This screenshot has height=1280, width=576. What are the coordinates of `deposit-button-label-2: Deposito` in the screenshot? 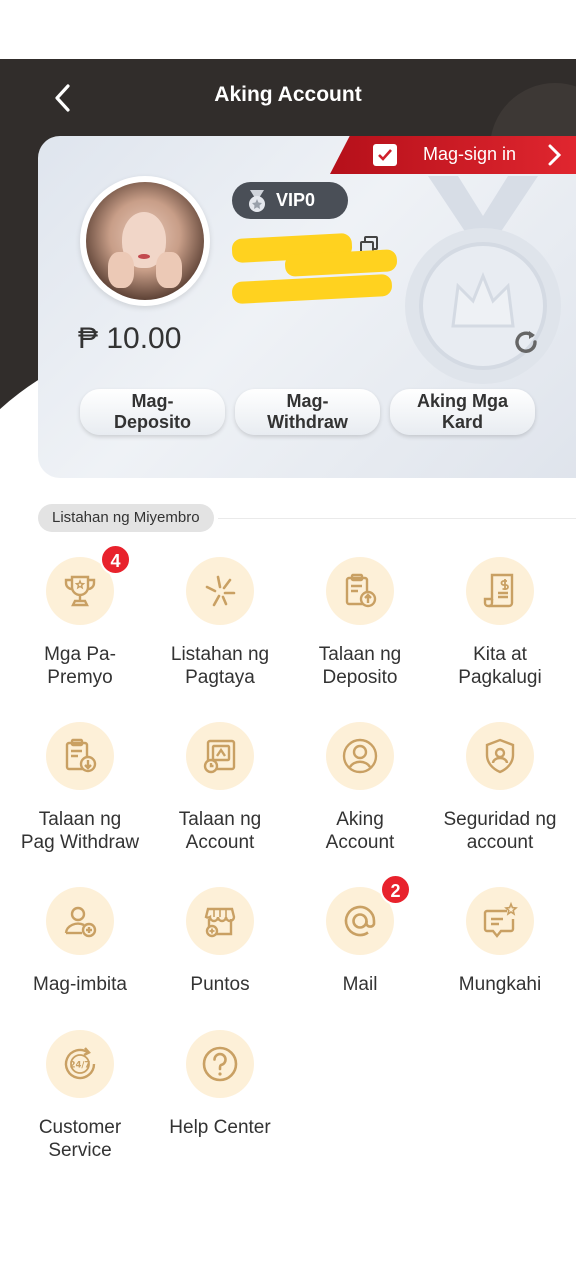 It's located at (152, 422).